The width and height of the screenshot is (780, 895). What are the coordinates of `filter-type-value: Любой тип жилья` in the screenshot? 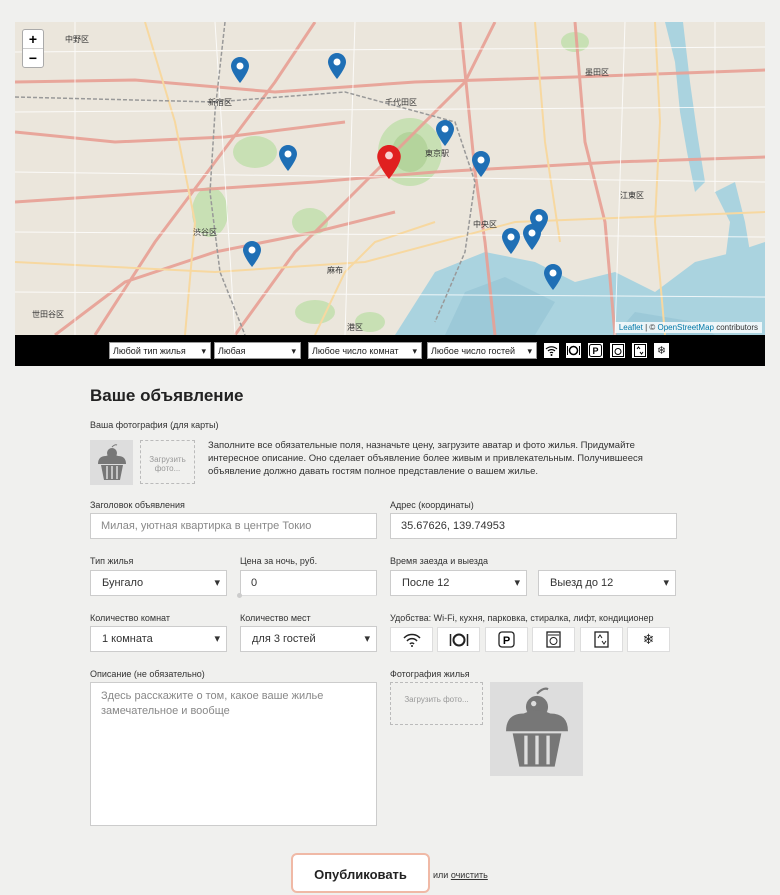 It's located at (149, 351).